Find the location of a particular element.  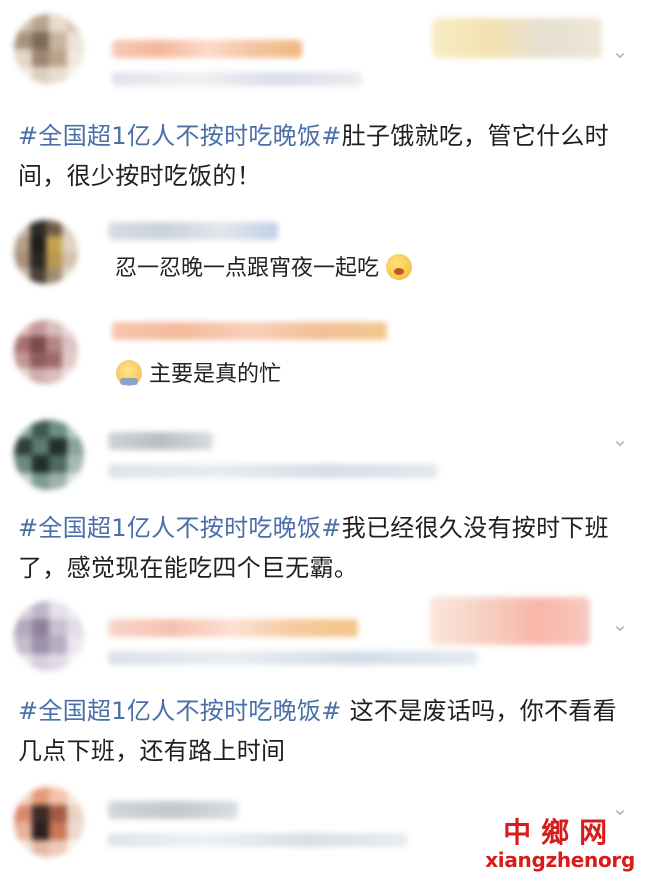

reply-1: 忍一忍晚一点跟宵夜一起吃 is located at coordinates (324, 250).